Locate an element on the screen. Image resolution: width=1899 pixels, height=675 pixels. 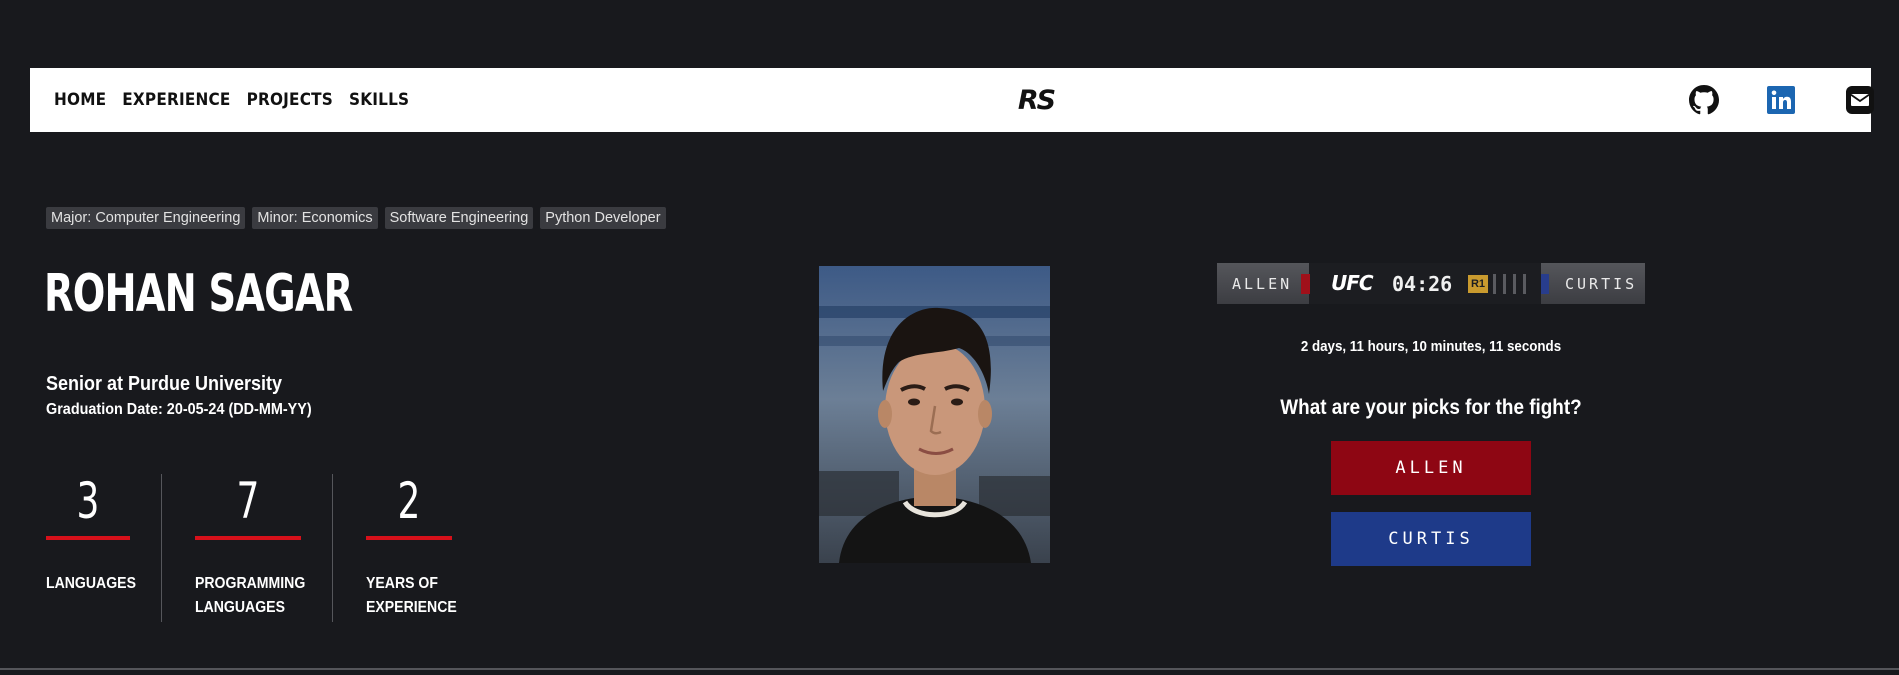
mail-link is located at coordinates (1860, 100).